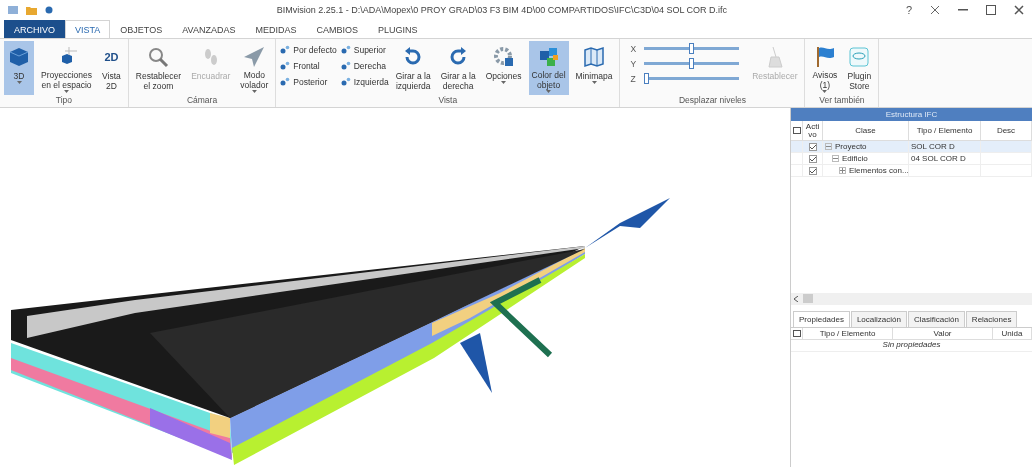 This screenshot has width=1032, height=467. What do you see at coordinates (19, 57) in the screenshot?
I see `cube-icon` at bounding box center [19, 57].